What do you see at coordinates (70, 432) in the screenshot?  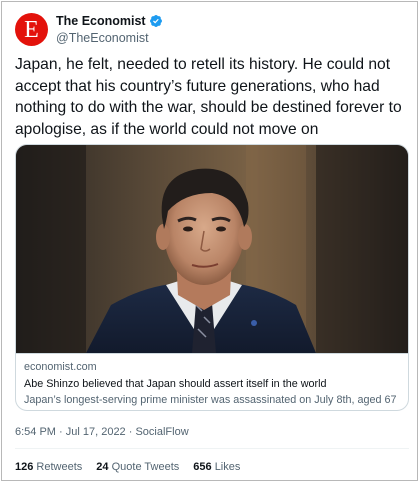 I see `tweet-timestamp: 6:54 PM · Jul 17, 2022` at bounding box center [70, 432].